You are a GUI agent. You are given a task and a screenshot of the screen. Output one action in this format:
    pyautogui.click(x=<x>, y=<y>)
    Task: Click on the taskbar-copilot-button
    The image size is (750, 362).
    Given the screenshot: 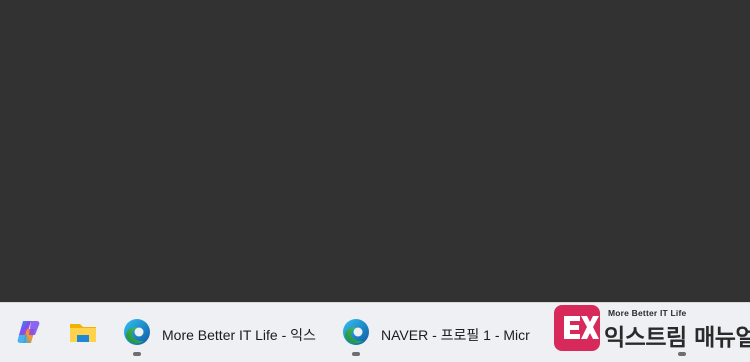 What is the action you would take?
    pyautogui.click(x=30, y=332)
    